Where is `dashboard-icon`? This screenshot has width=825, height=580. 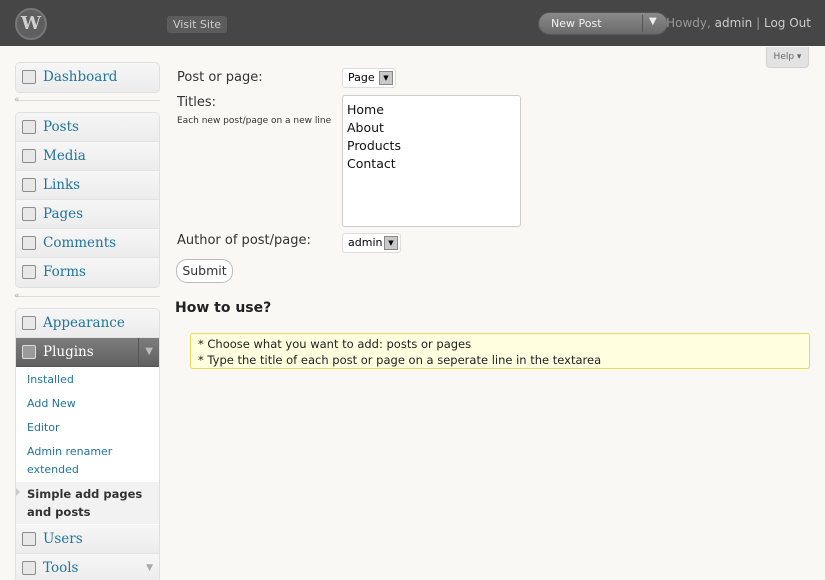
dashboard-icon is located at coordinates (29, 77).